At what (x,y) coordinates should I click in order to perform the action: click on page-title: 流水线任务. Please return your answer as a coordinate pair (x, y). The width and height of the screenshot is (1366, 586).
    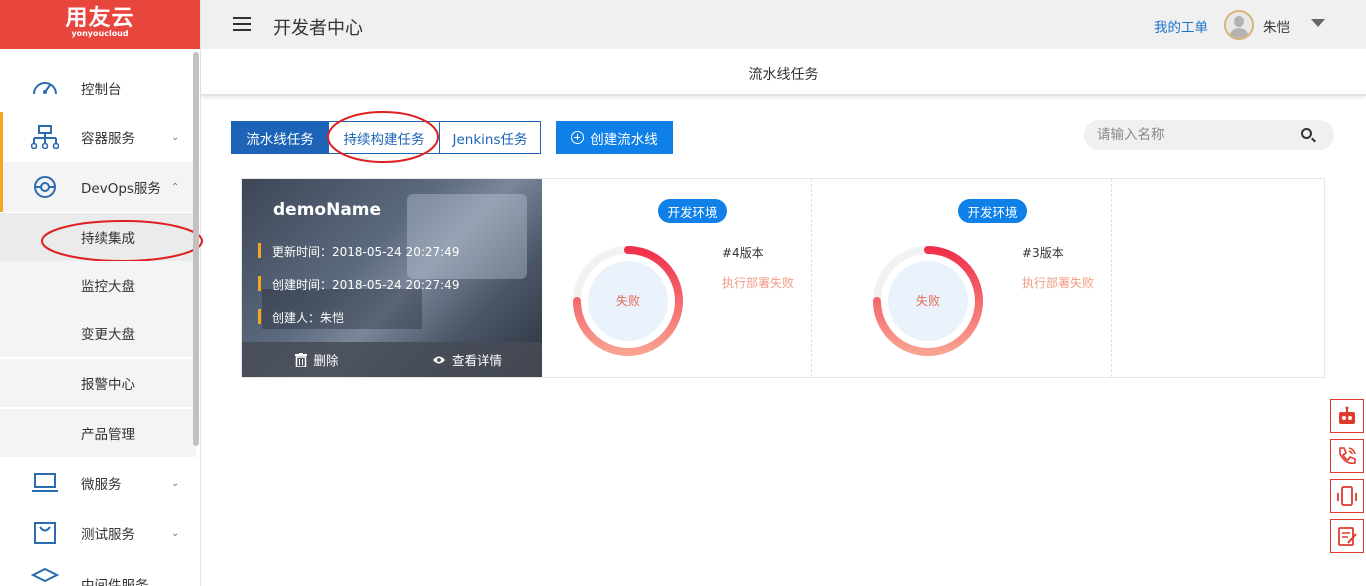
    Looking at the image, I should click on (783, 75).